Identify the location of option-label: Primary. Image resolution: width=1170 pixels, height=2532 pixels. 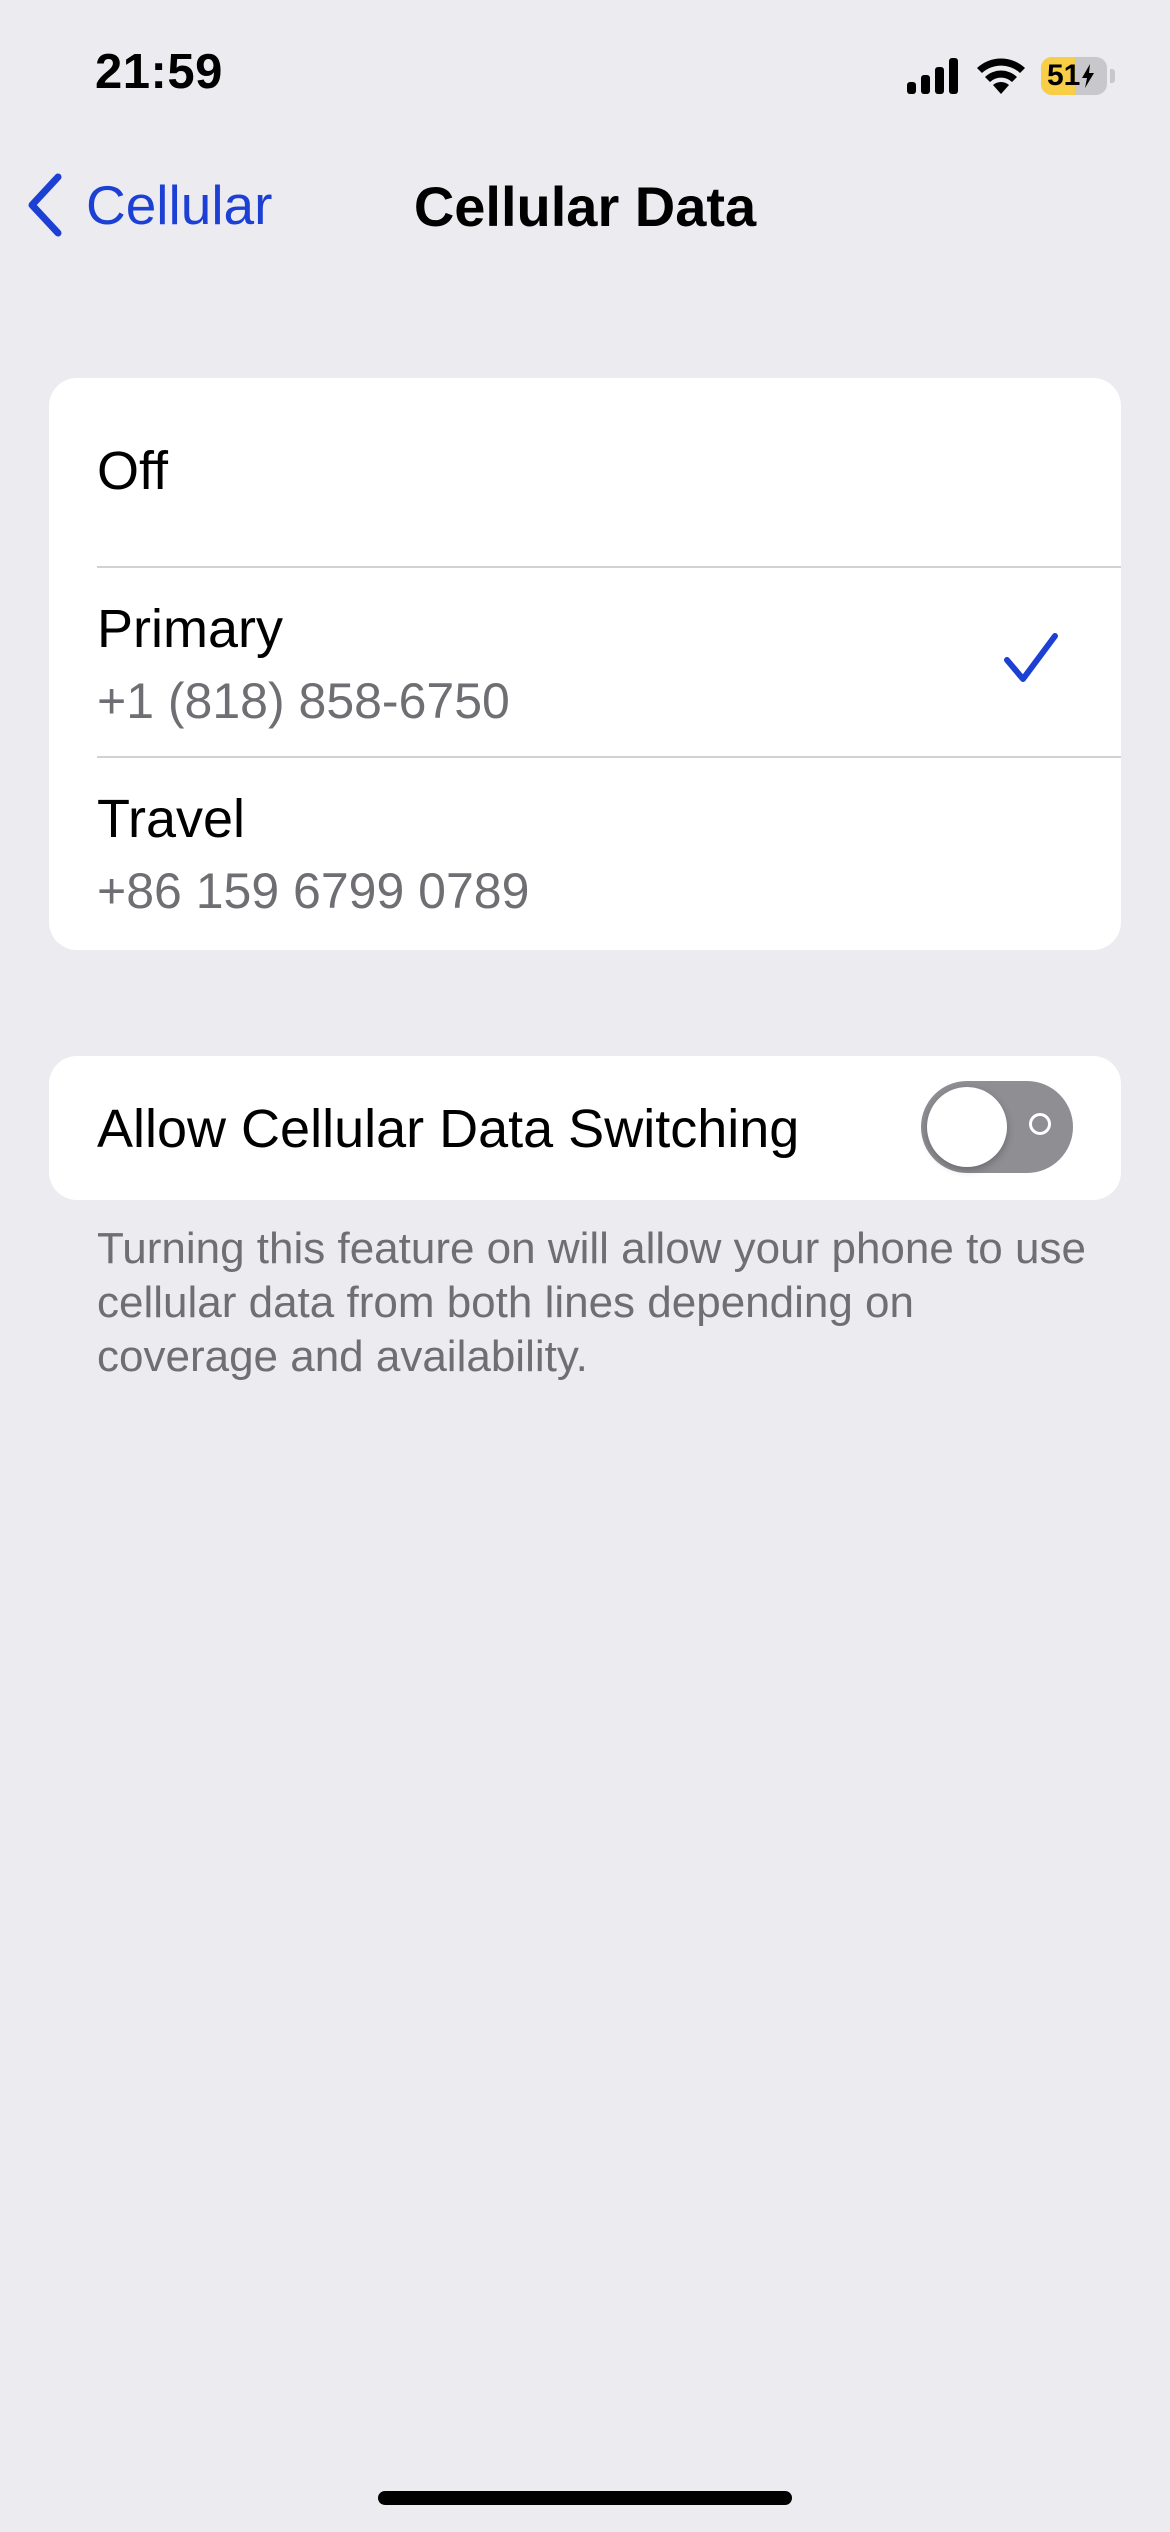
(190, 629).